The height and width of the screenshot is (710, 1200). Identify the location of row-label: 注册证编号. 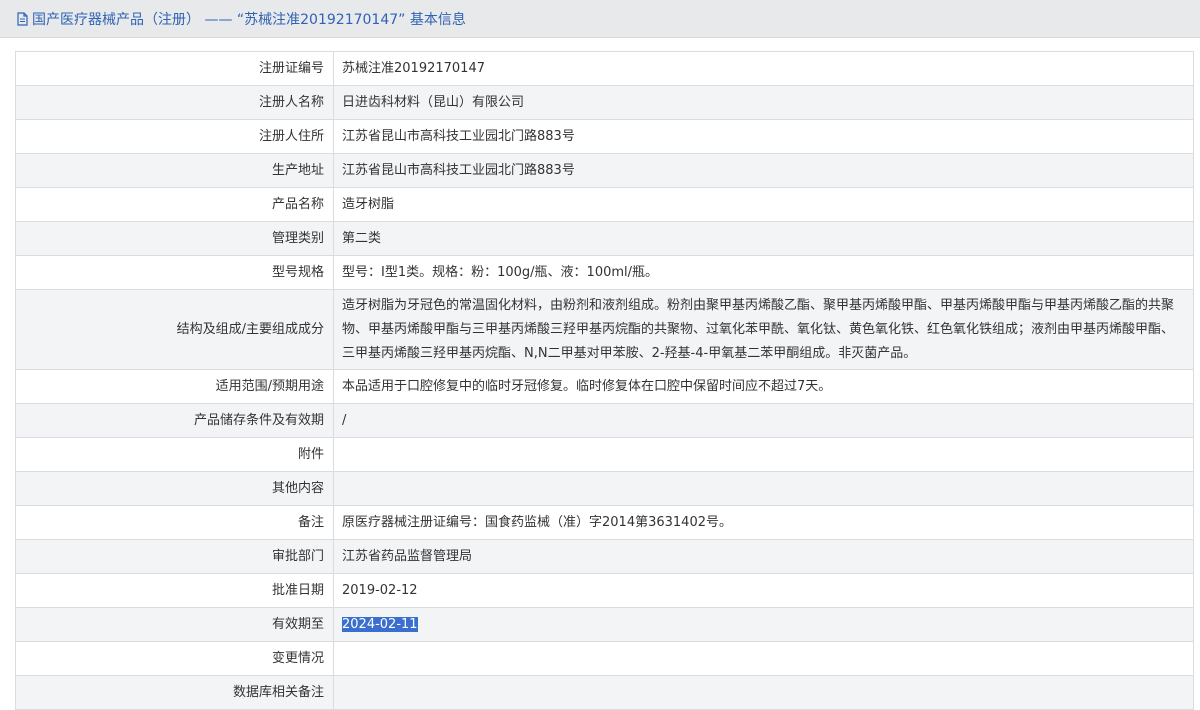
(174, 68).